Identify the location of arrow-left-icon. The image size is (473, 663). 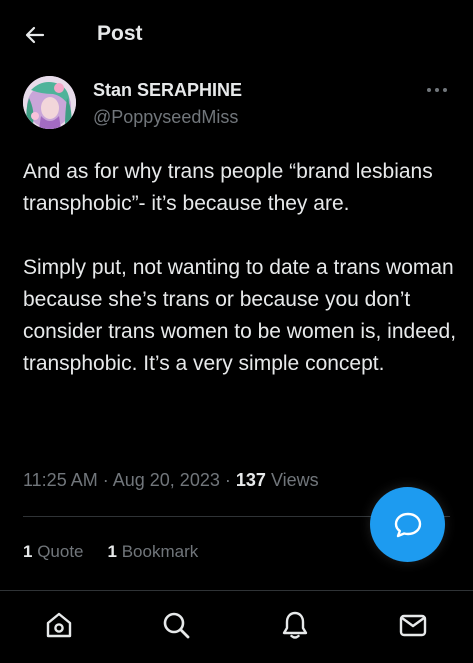
(35, 35).